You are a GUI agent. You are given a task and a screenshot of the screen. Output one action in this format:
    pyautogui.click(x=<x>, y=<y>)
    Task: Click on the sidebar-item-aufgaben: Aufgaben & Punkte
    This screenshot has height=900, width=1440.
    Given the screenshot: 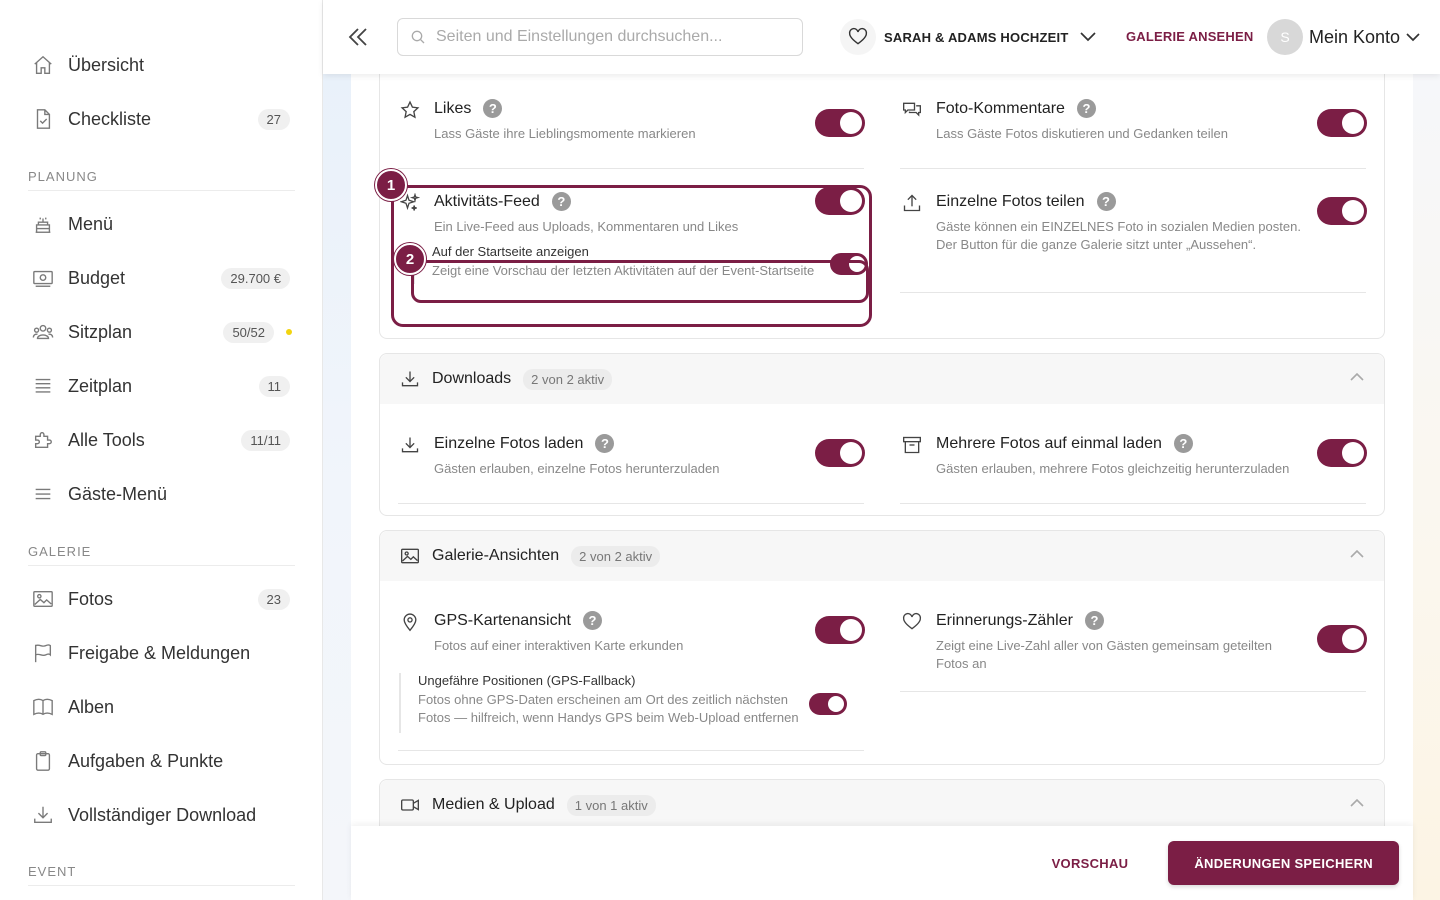 What is the action you would take?
    pyautogui.click(x=159, y=761)
    